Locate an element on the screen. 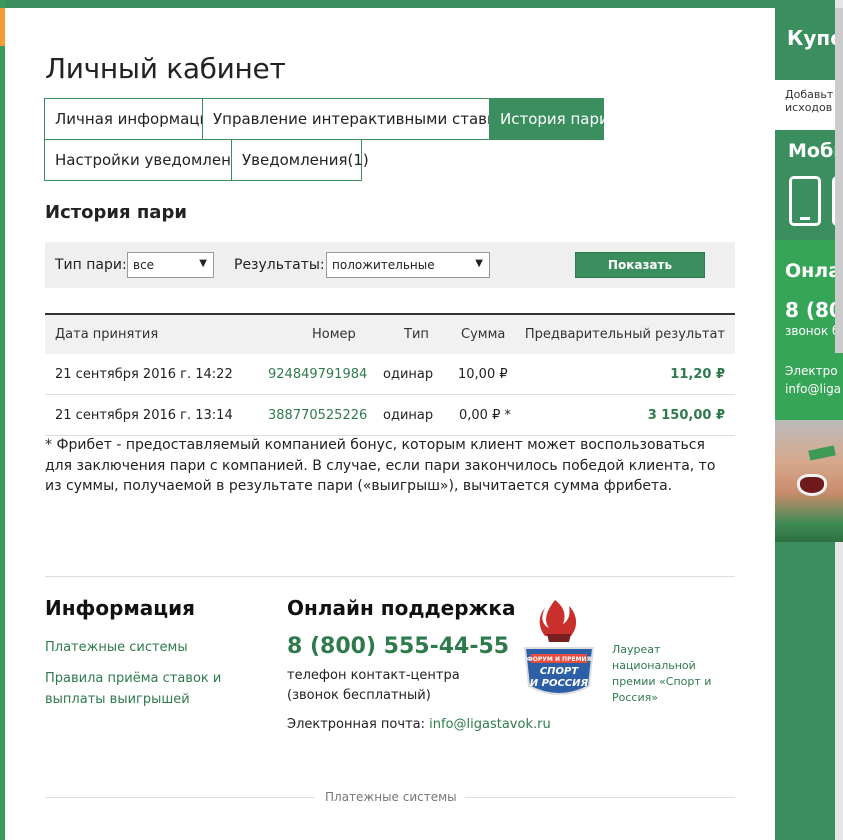 This screenshot has height=840, width=843. top-bar is located at coordinates (421, 4).